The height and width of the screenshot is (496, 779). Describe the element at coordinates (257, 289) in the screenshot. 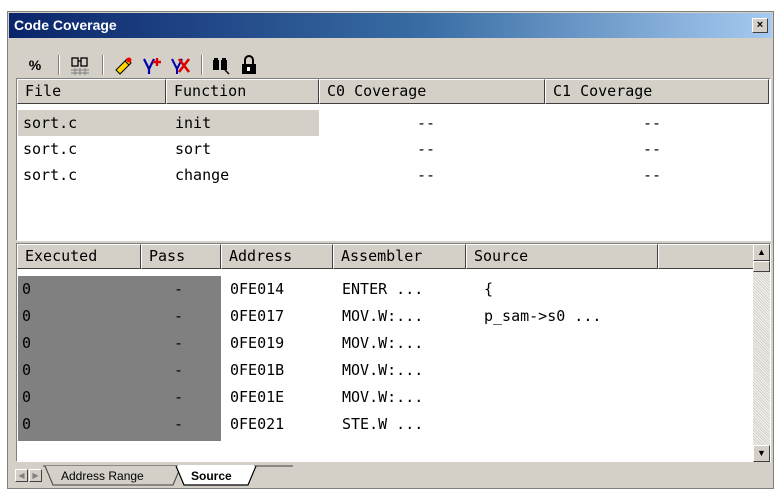

I see `address-cell: 0FE014` at that location.